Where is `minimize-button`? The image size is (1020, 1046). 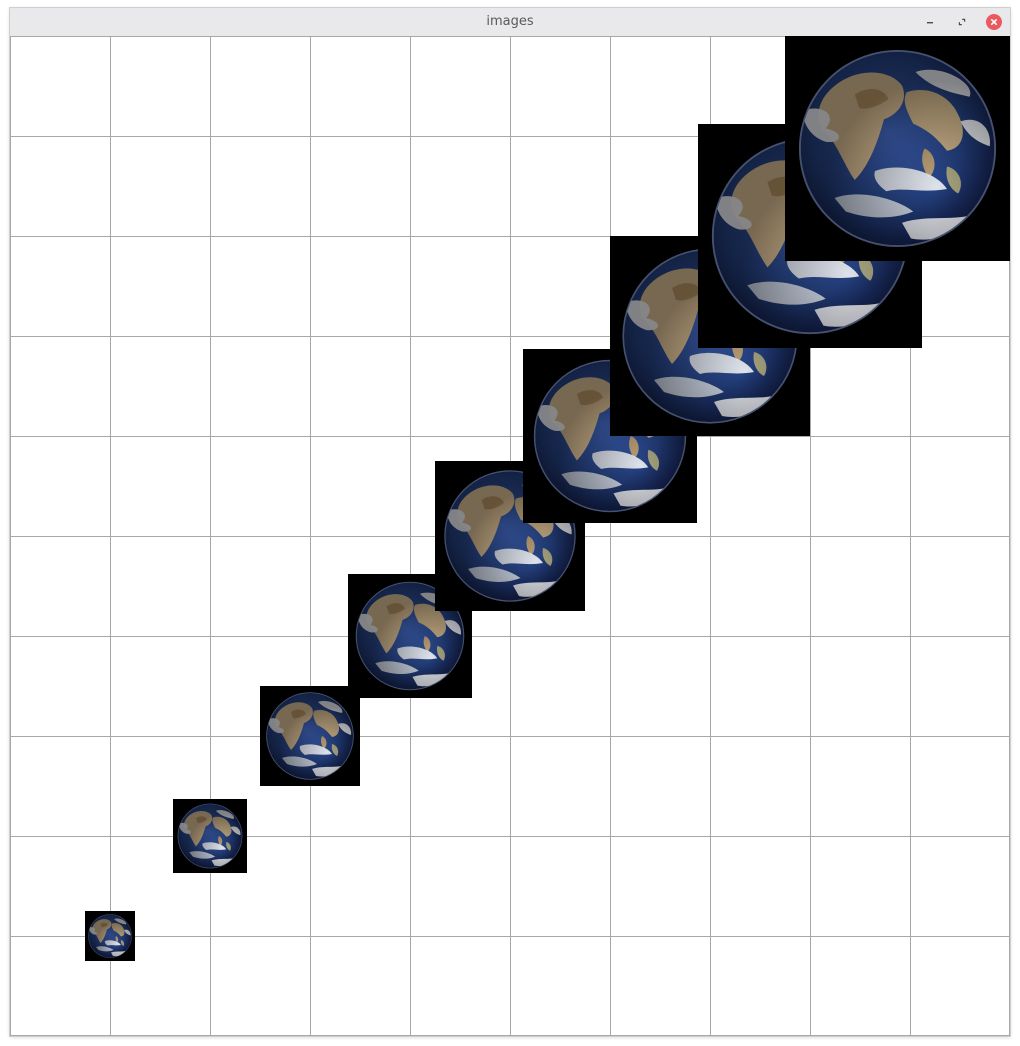
minimize-button is located at coordinates (930, 22).